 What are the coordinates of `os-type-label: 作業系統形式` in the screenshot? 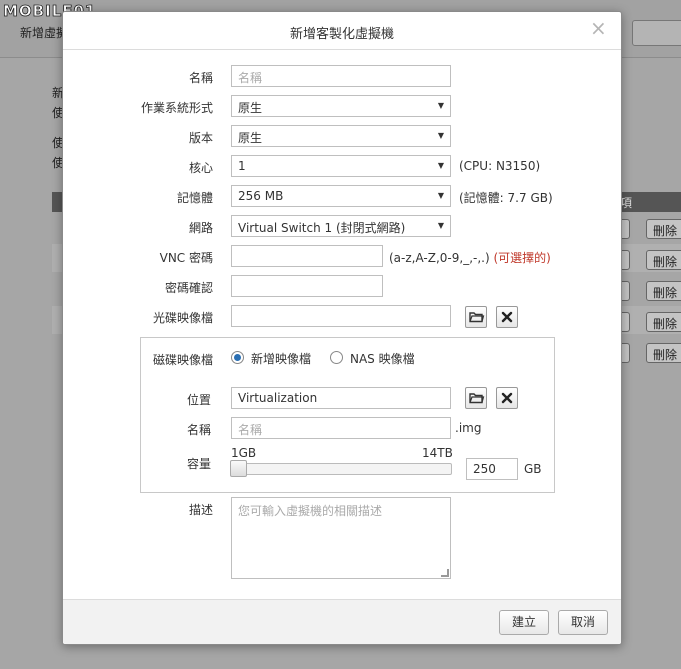 It's located at (176, 108).